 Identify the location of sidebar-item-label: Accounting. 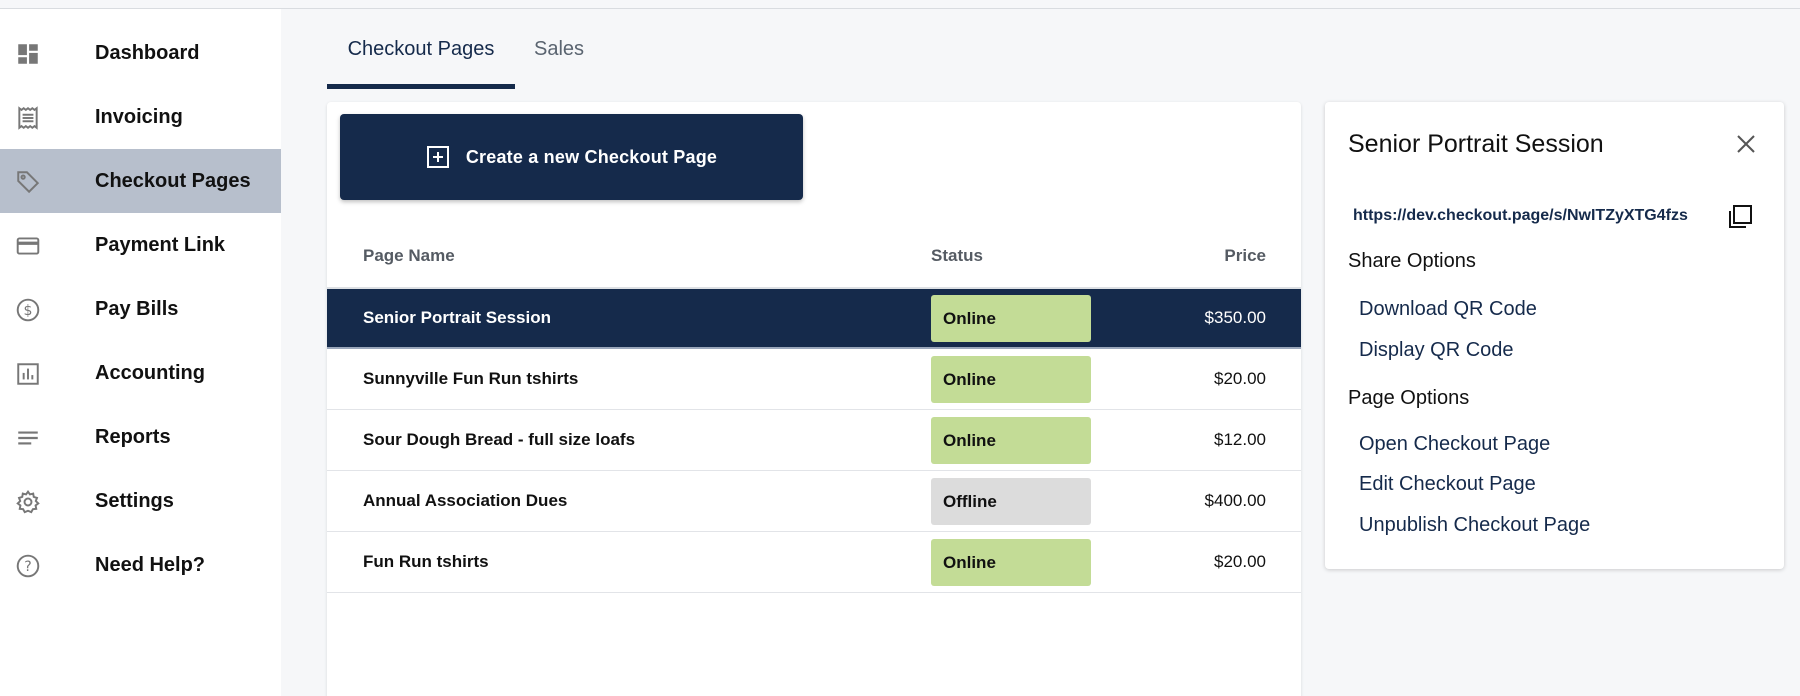
(150, 372).